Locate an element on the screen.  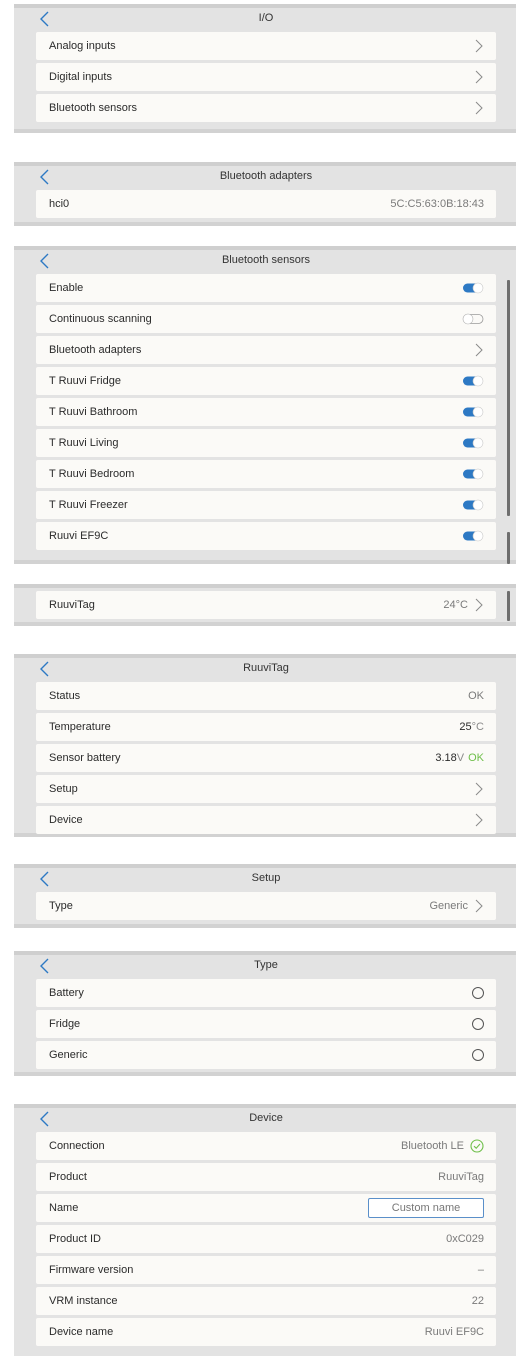
sensor-row: Continuous scanning is located at coordinates (266, 319).